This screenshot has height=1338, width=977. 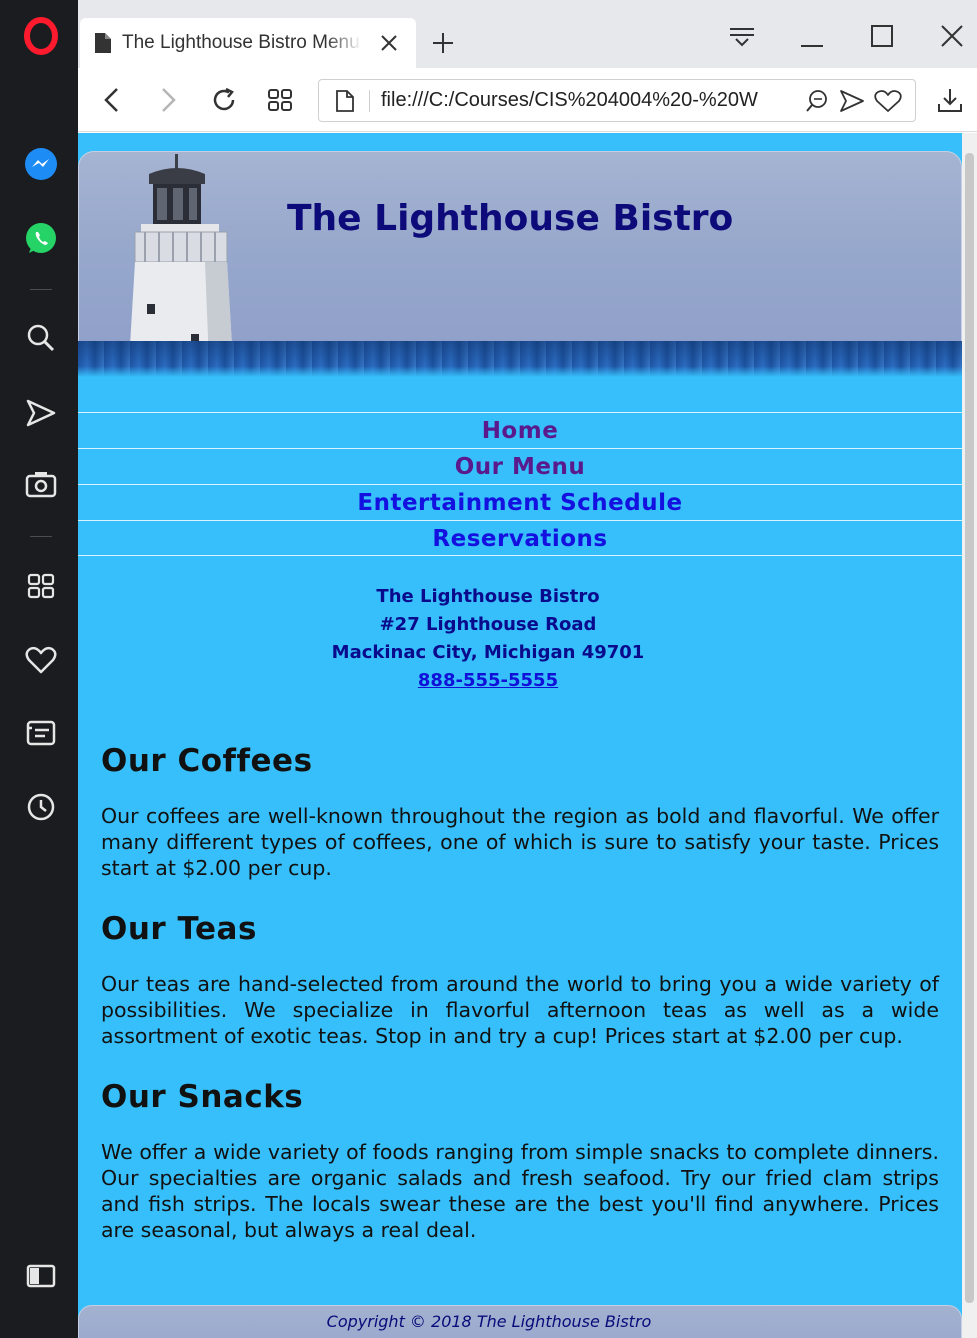 What do you see at coordinates (181, 257) in the screenshot?
I see `lighthouse-image` at bounding box center [181, 257].